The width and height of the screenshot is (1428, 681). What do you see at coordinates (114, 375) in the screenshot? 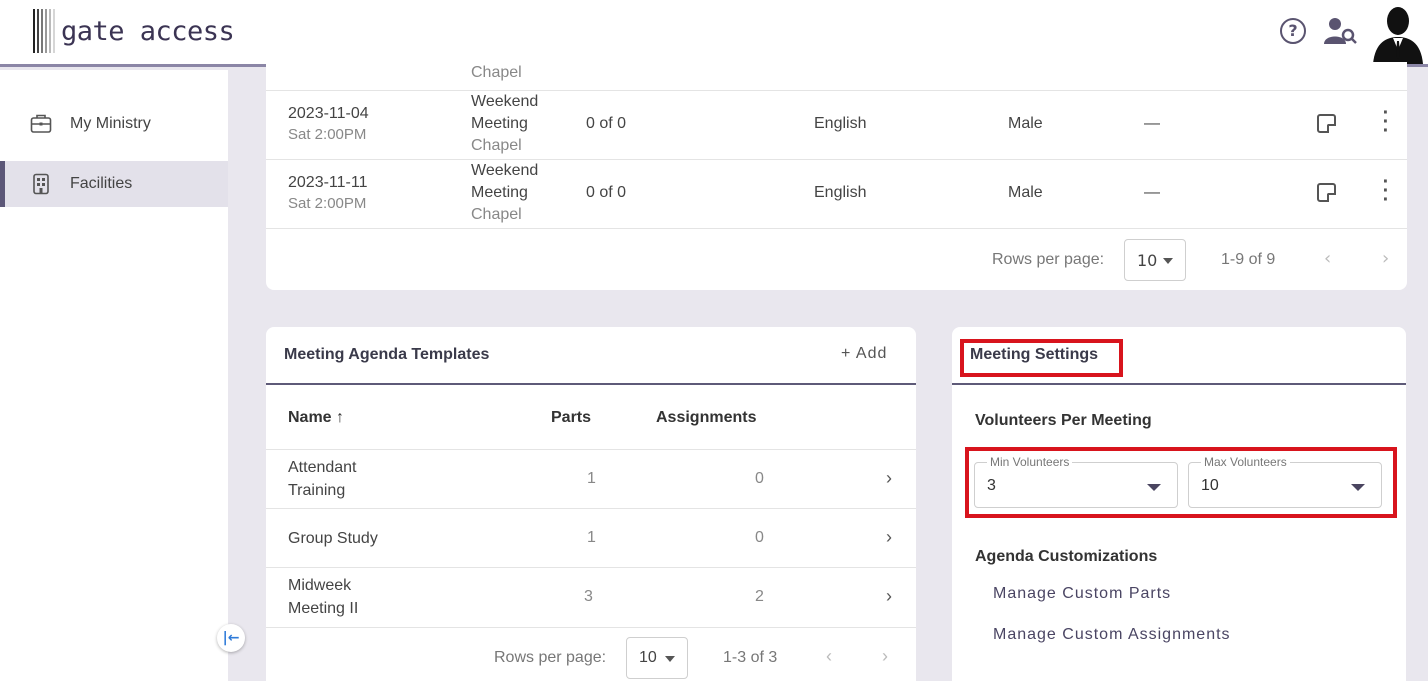
I see `sidebar: My Ministry Facilities` at bounding box center [114, 375].